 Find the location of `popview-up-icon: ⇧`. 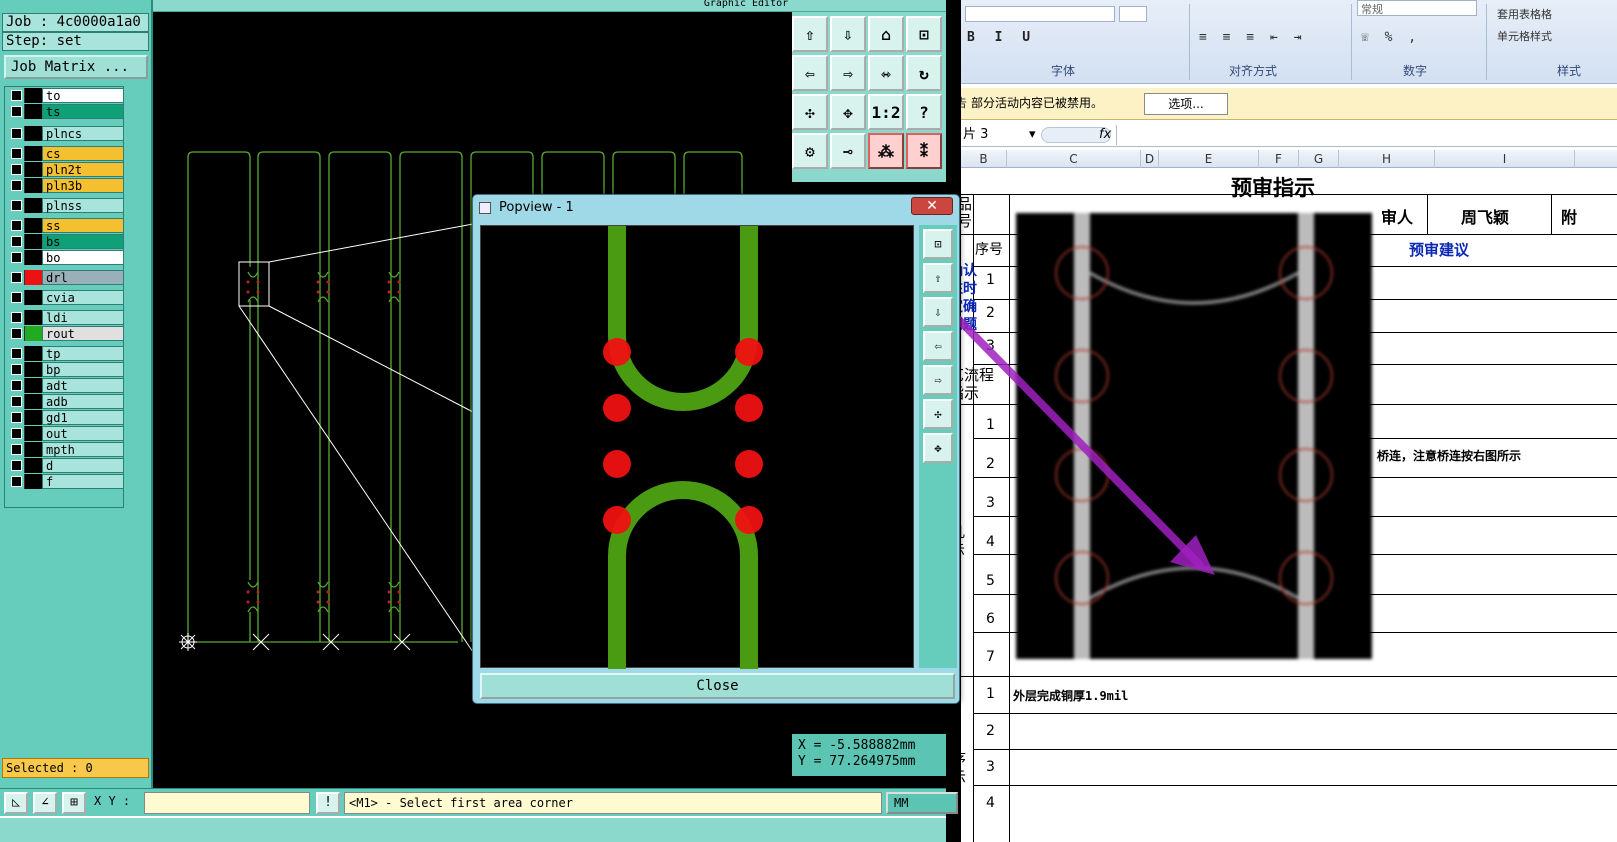

popview-up-icon: ⇧ is located at coordinates (938, 278).